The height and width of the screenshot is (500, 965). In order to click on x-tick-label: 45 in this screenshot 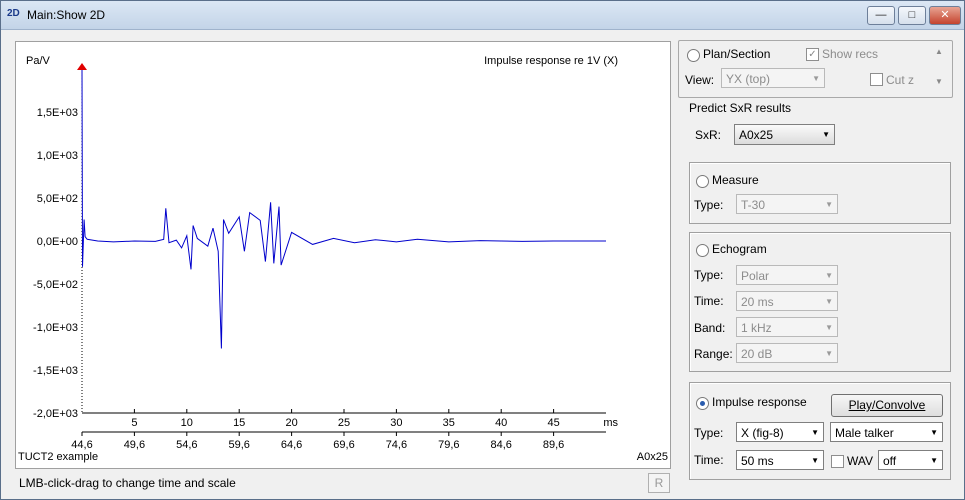, I will do `click(553, 423)`.